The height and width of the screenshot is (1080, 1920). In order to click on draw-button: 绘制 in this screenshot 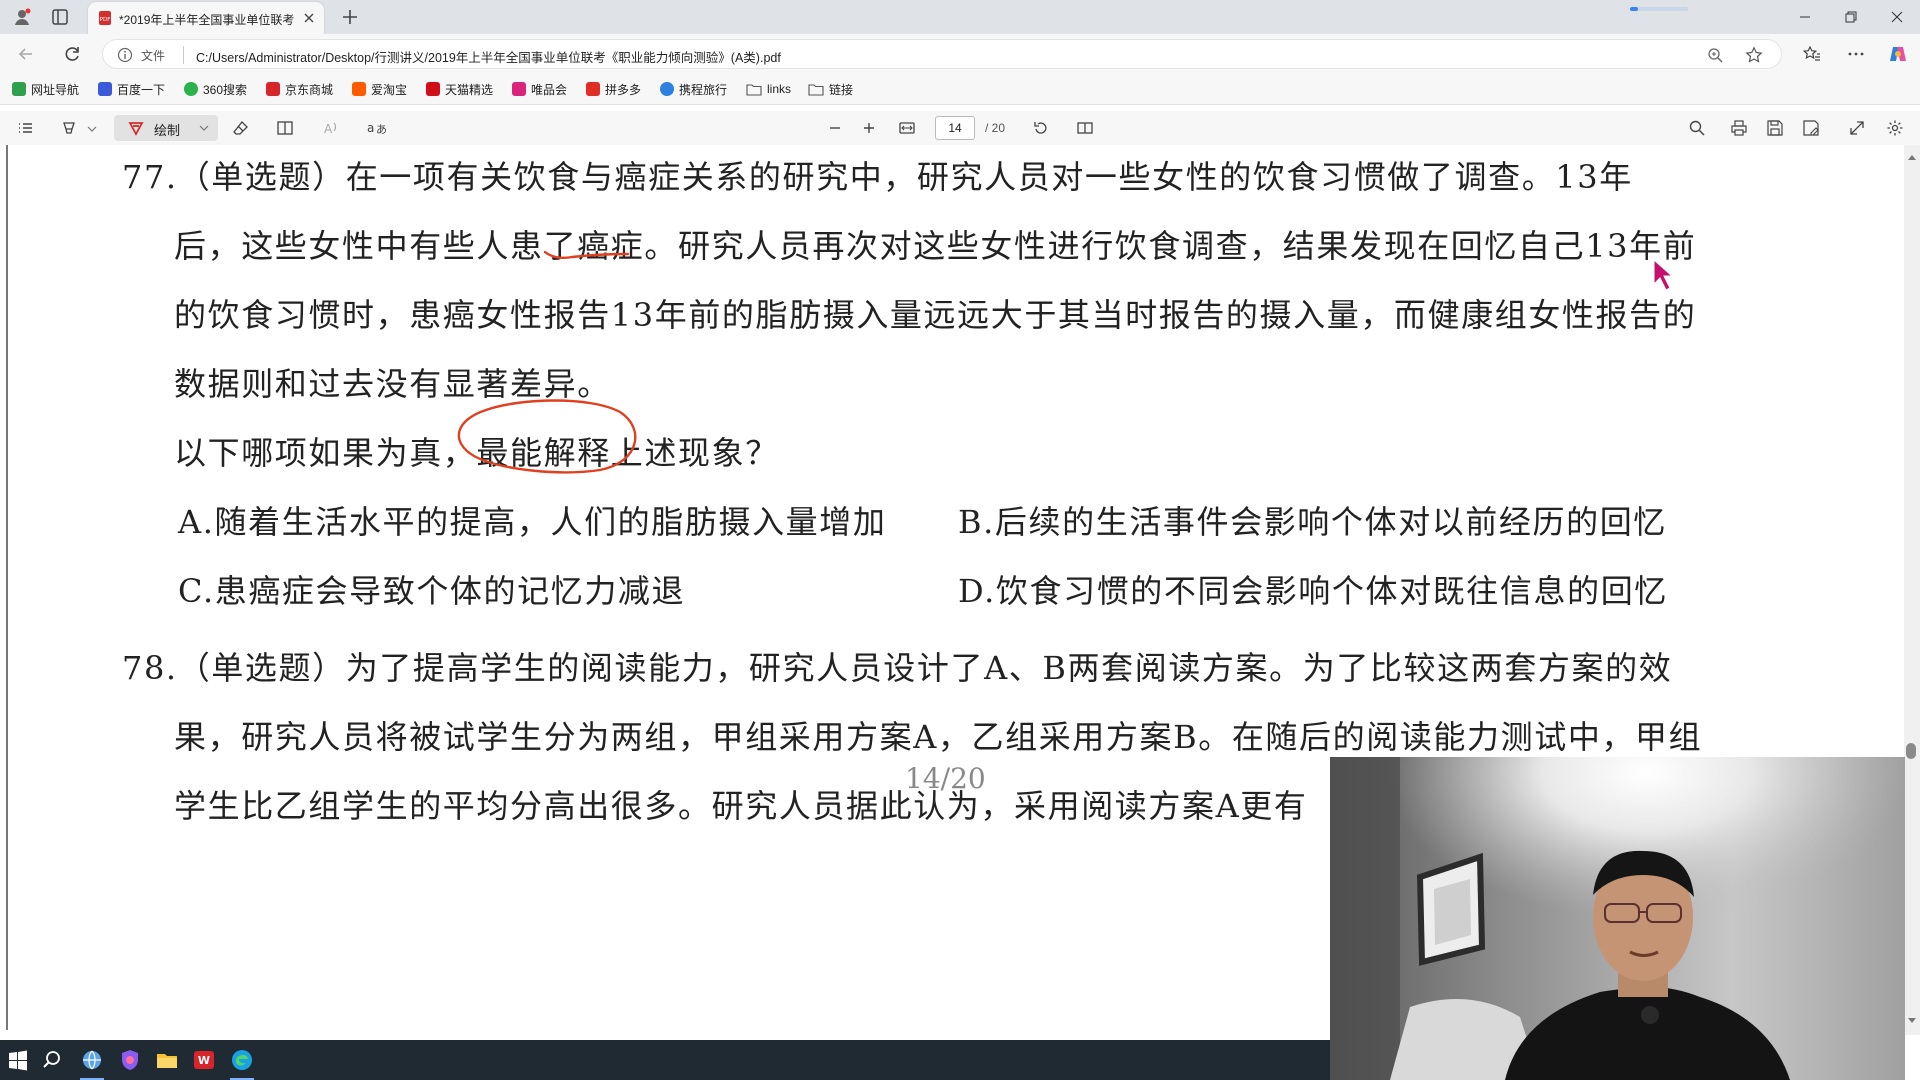, I will do `click(166, 128)`.